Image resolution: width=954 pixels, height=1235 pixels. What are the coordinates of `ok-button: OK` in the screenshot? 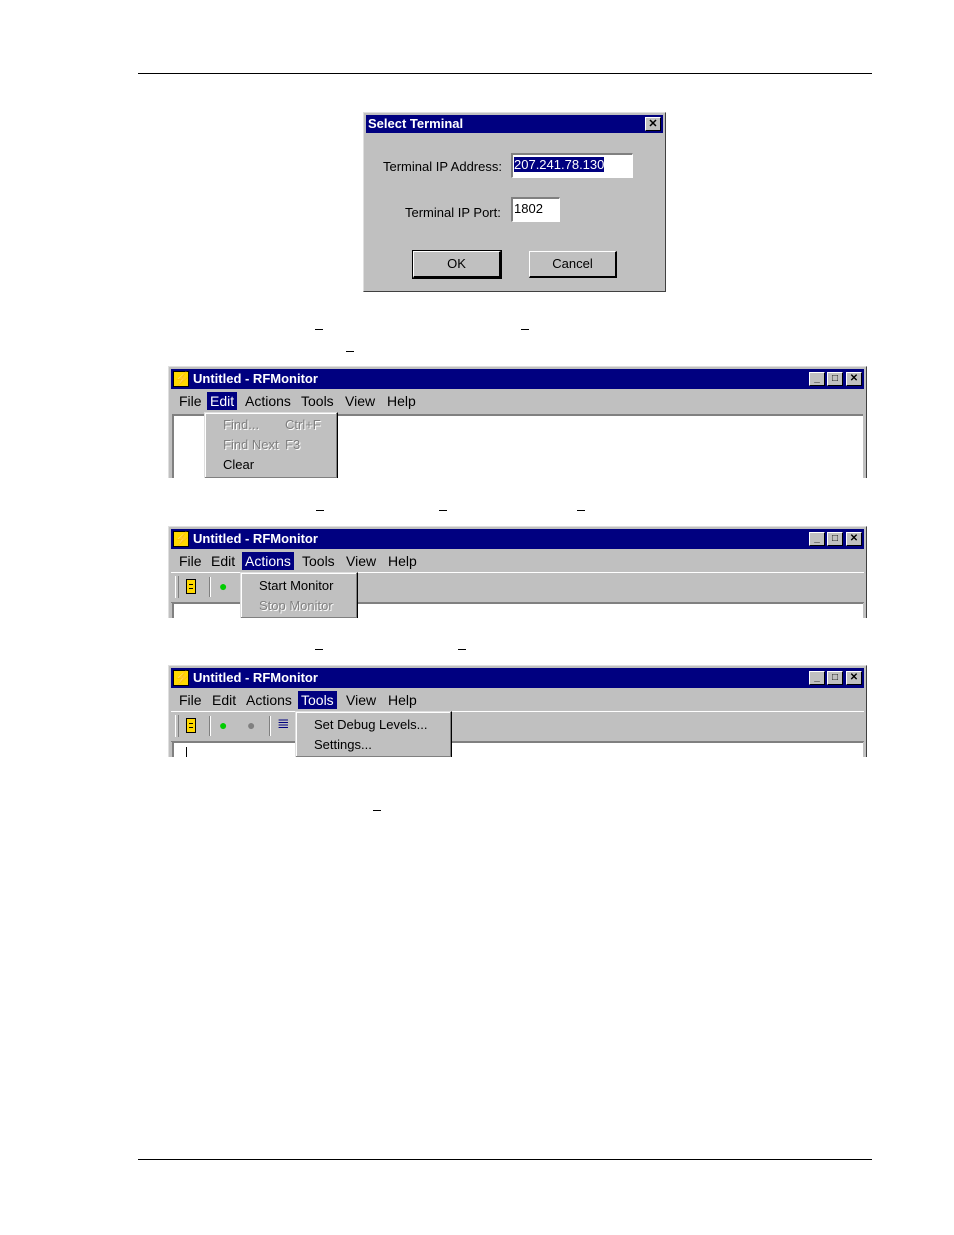 It's located at (457, 264).